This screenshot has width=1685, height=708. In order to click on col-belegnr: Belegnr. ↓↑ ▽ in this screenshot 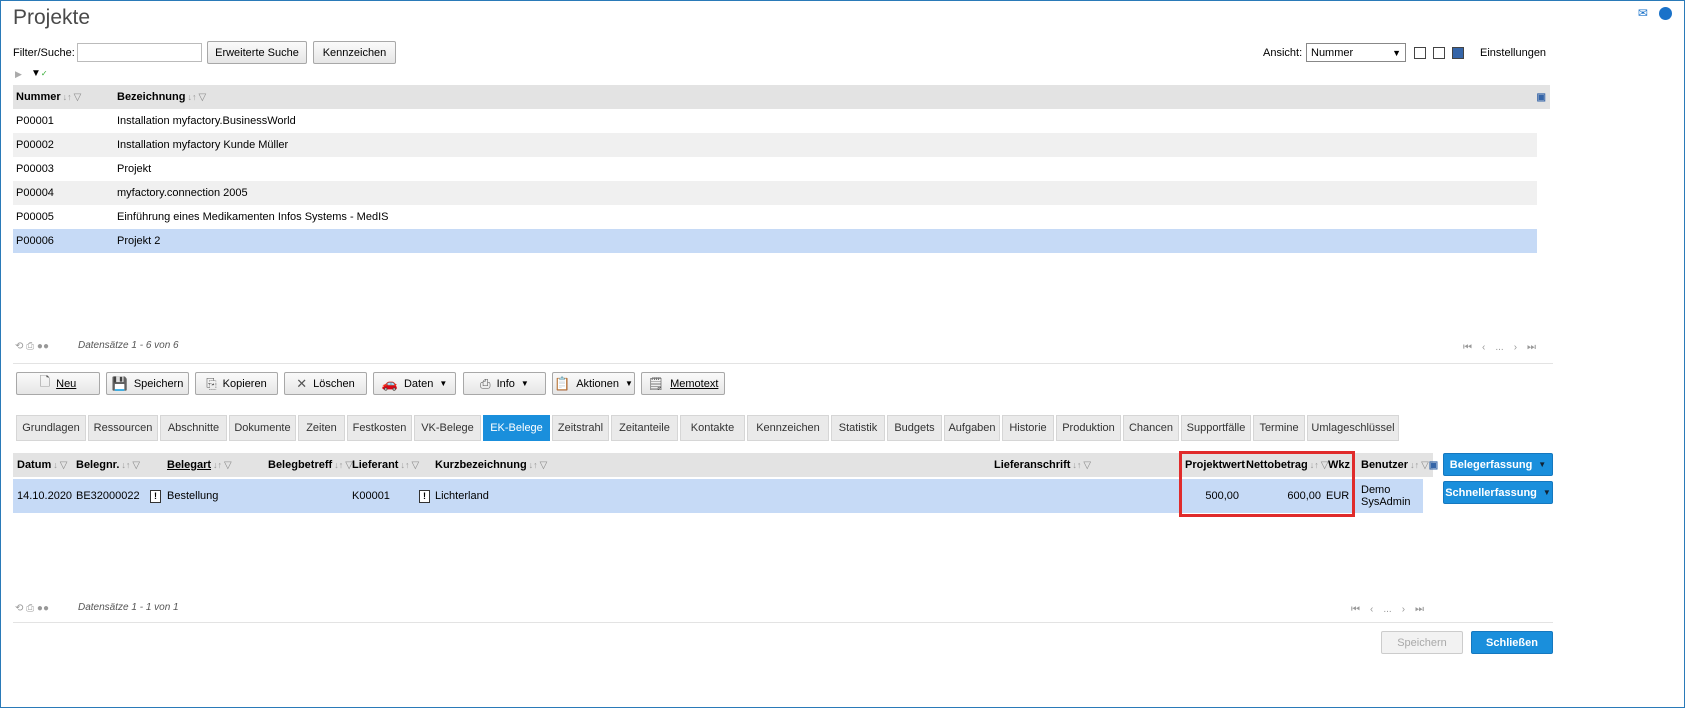, I will do `click(108, 465)`.